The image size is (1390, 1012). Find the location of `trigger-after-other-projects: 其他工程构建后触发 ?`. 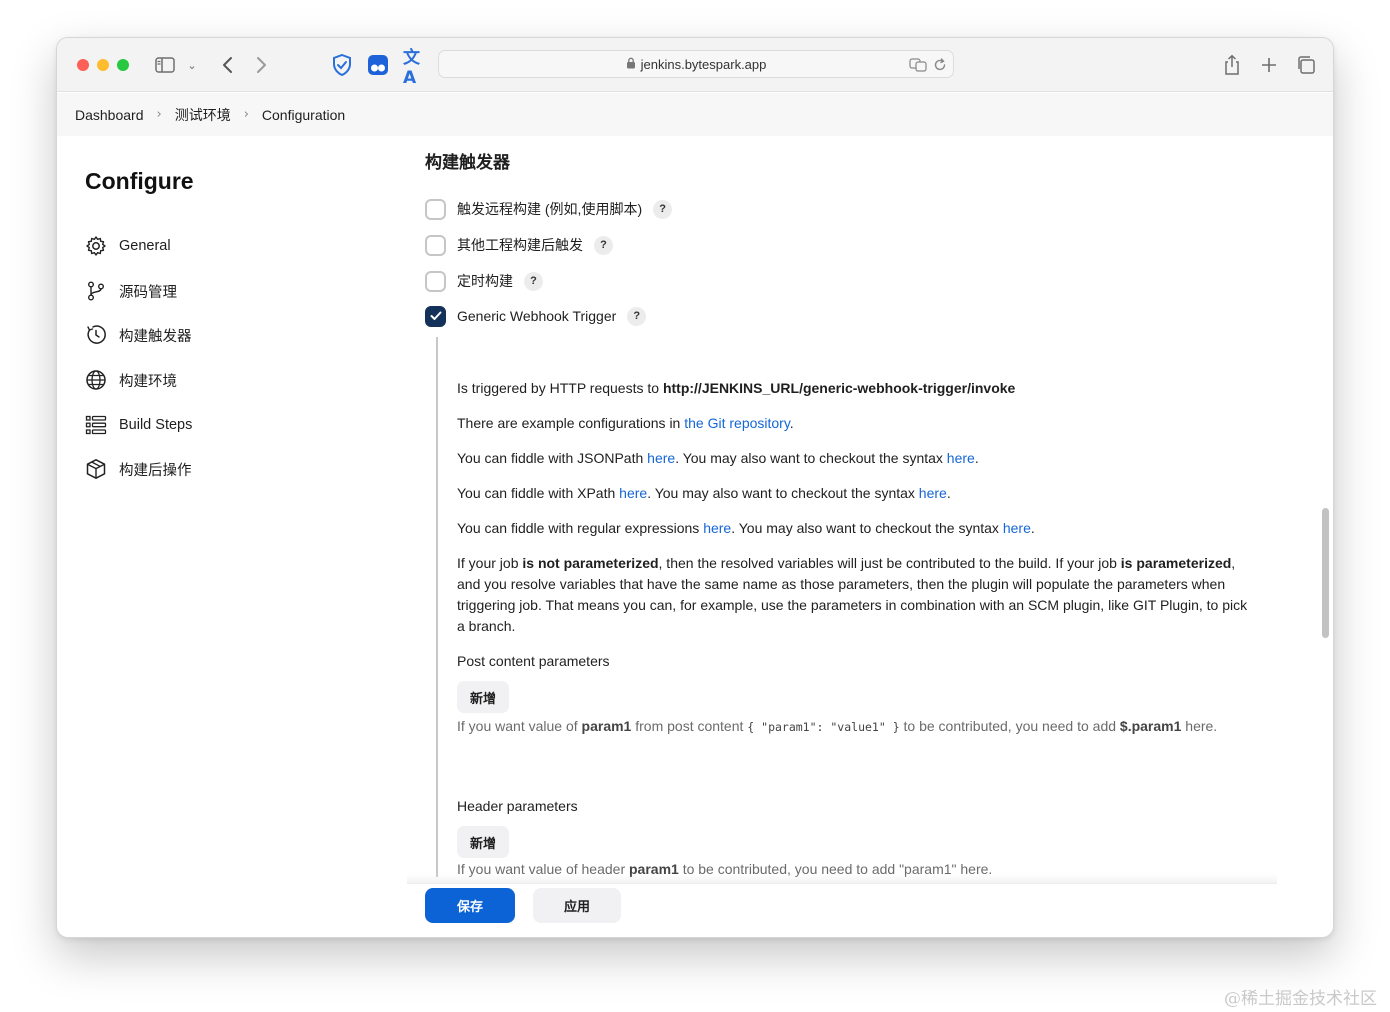

trigger-after-other-projects: 其他工程构建后触发 ? is located at coordinates (519, 245).